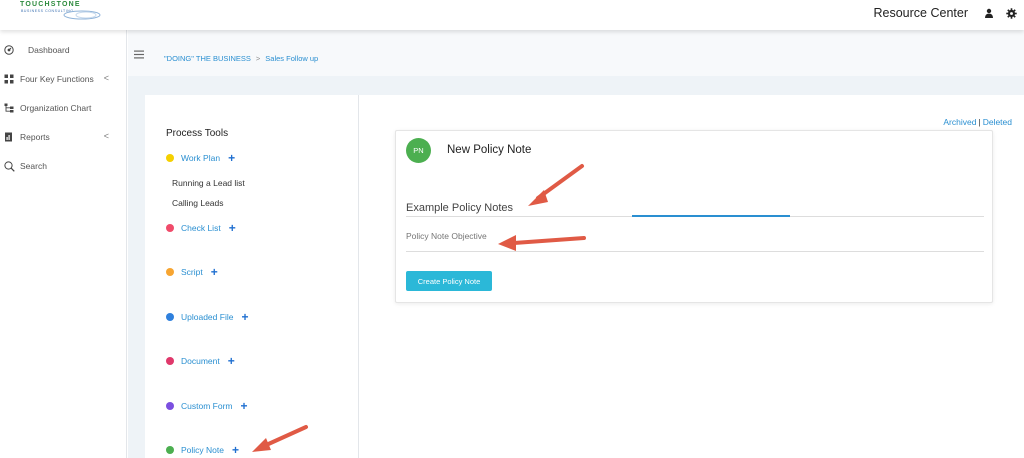  I want to click on process-tools-title: Process Tools, so click(197, 133).